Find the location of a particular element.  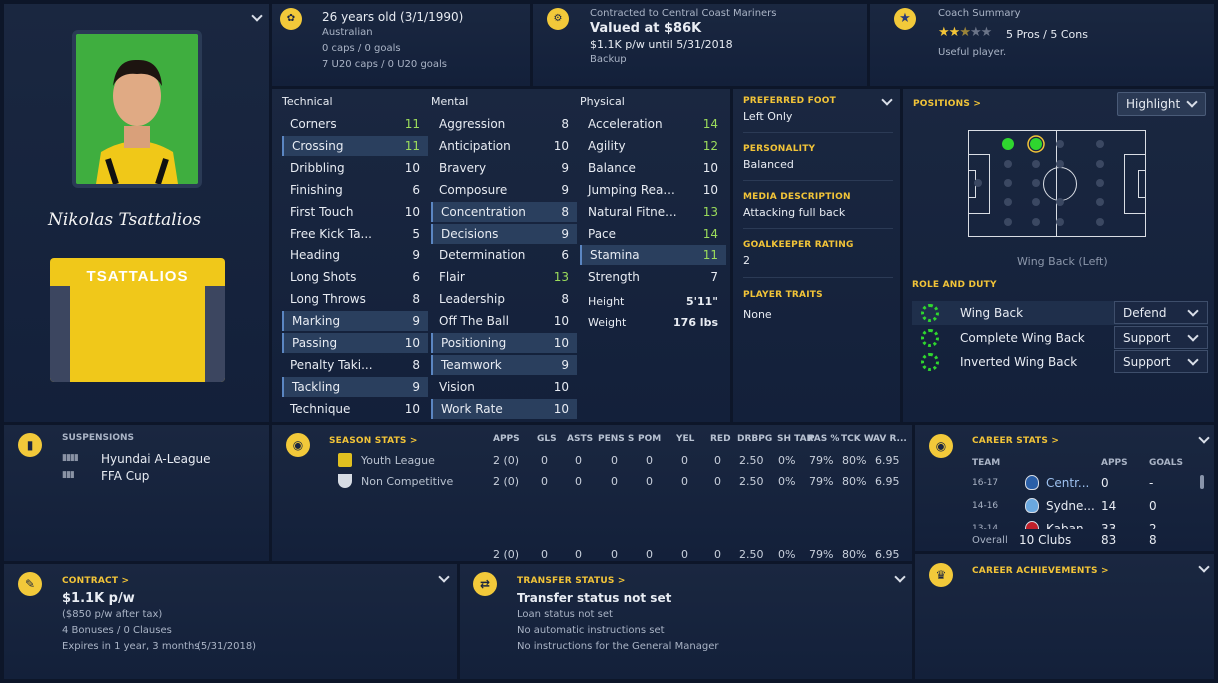

transfer-status-link: TRANSFER STATUS > is located at coordinates (571, 581).